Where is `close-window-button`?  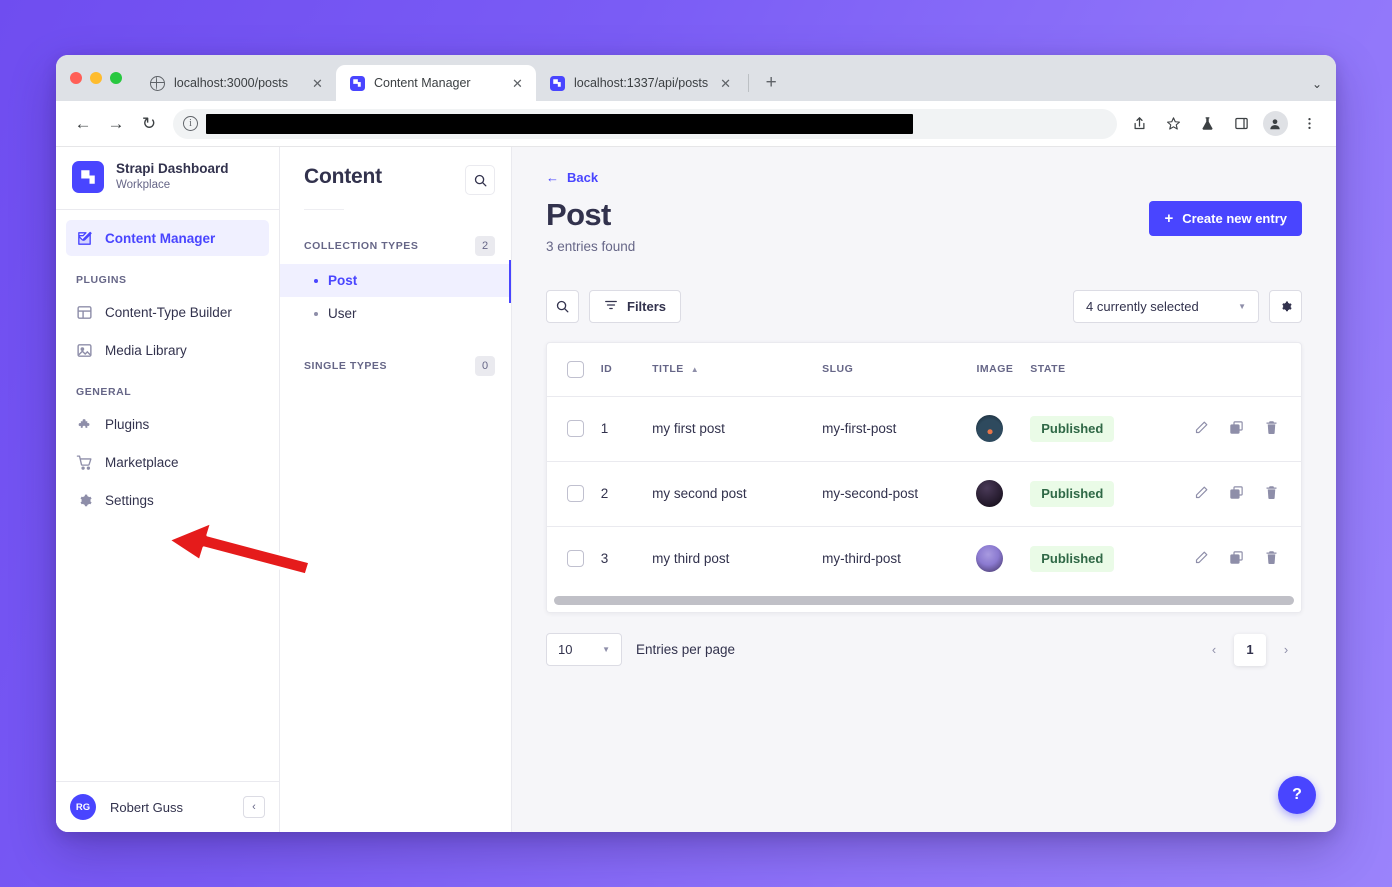
close-window-button is located at coordinates (76, 78).